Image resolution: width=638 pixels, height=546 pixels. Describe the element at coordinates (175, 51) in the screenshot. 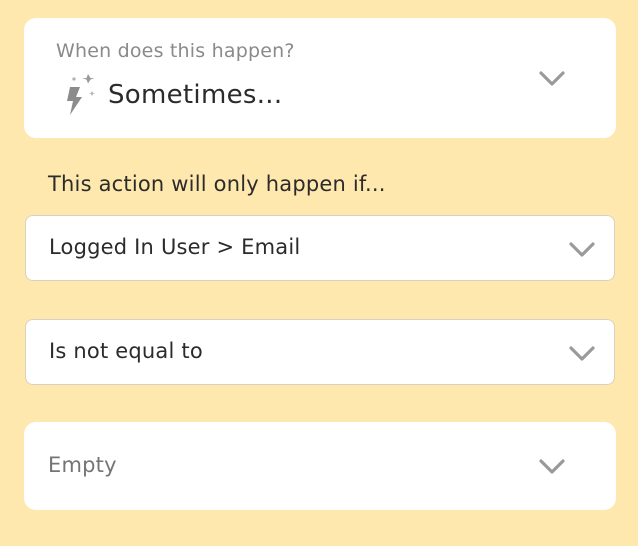

I see `trigger-label: When does this happen?` at that location.